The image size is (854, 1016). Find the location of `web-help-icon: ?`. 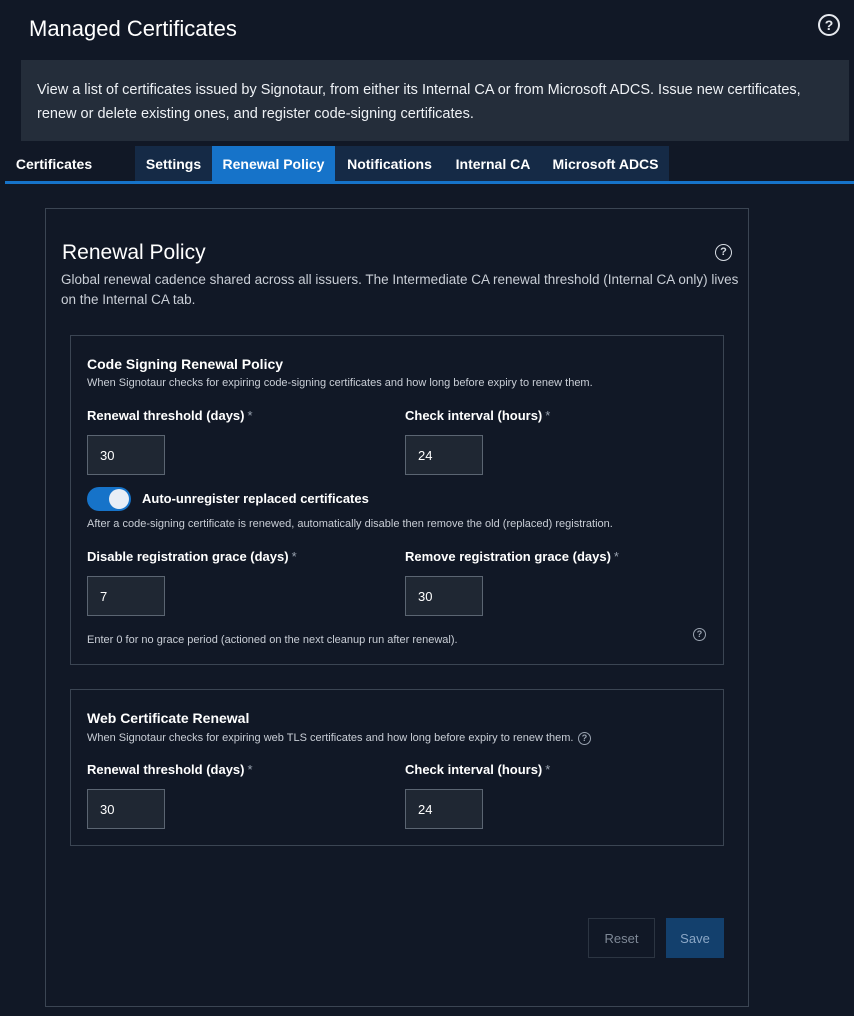

web-help-icon: ? is located at coordinates (584, 738).